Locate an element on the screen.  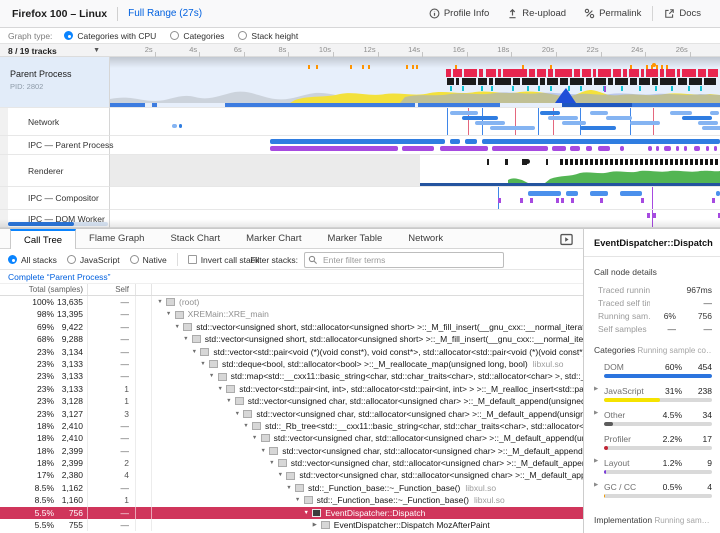
track-label-parent-process: Parent Process PID: 2802 is located at coordinates (55, 82).